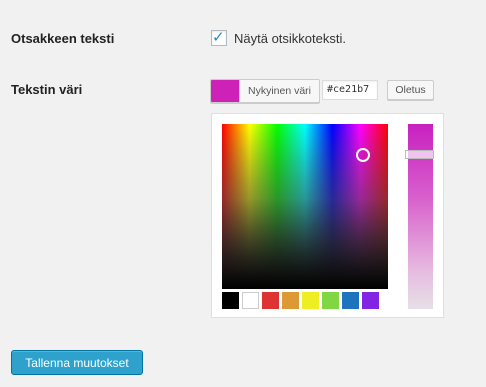 The image size is (486, 387). Describe the element at coordinates (419, 154) in the screenshot. I see `hue-slider-handle` at that location.